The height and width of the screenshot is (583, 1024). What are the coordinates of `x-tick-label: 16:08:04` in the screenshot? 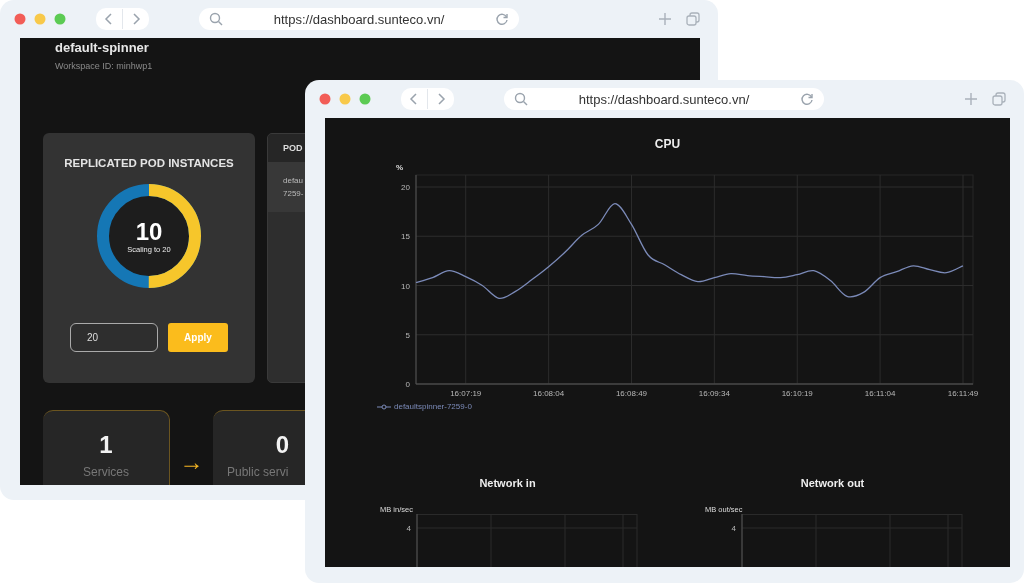 It's located at (549, 393).